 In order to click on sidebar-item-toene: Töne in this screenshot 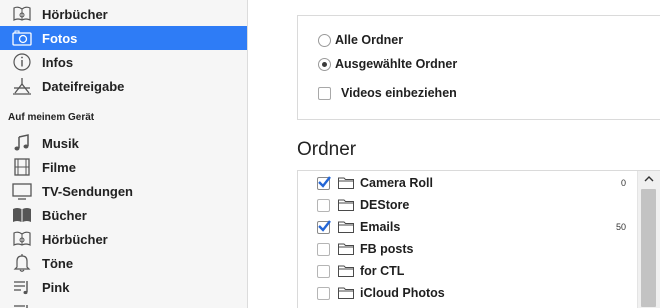, I will do `click(123, 263)`.